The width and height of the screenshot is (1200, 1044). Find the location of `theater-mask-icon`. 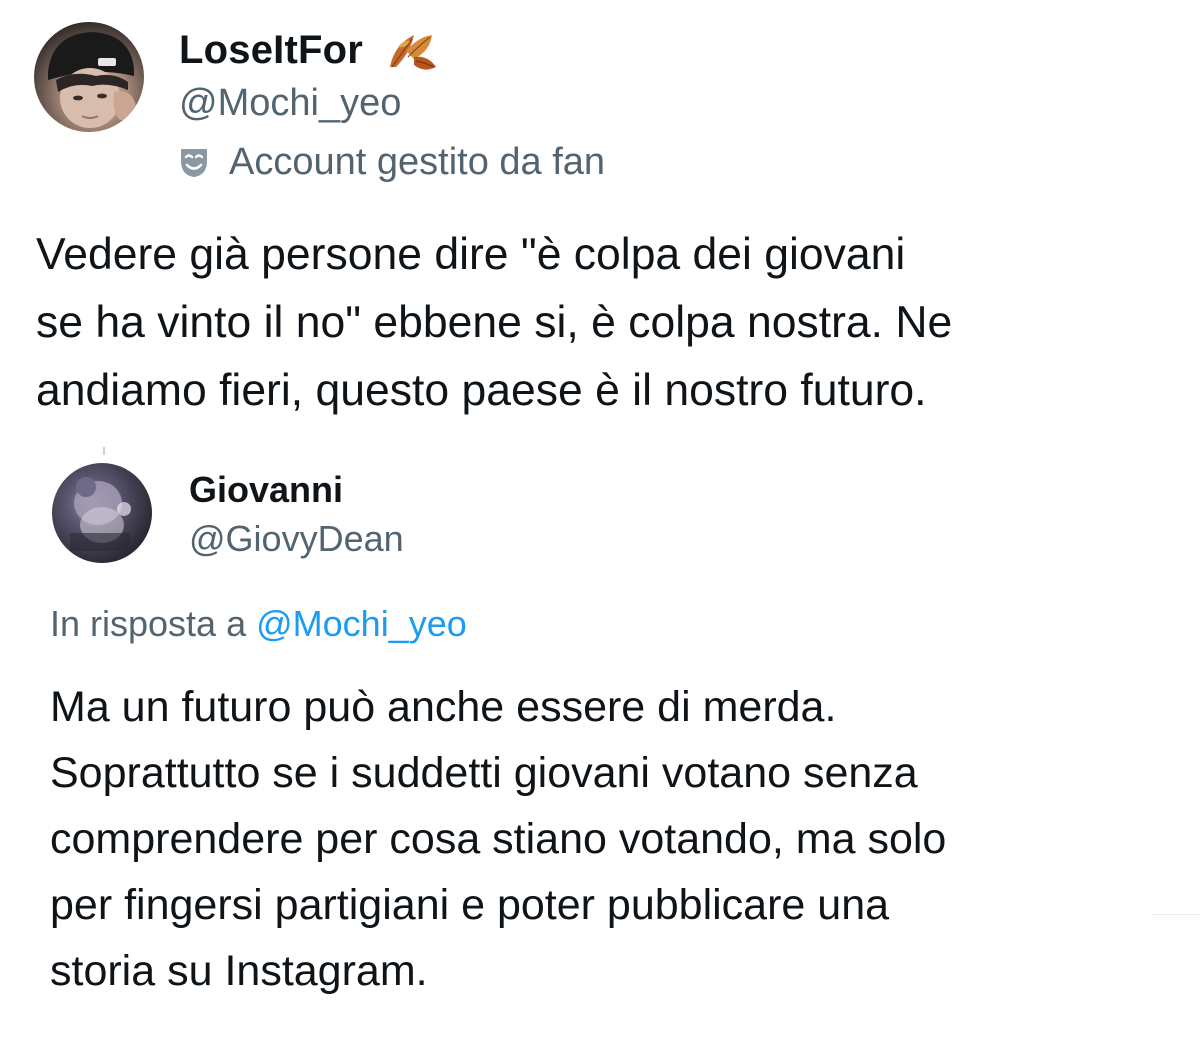

theater-mask-icon is located at coordinates (194, 163).